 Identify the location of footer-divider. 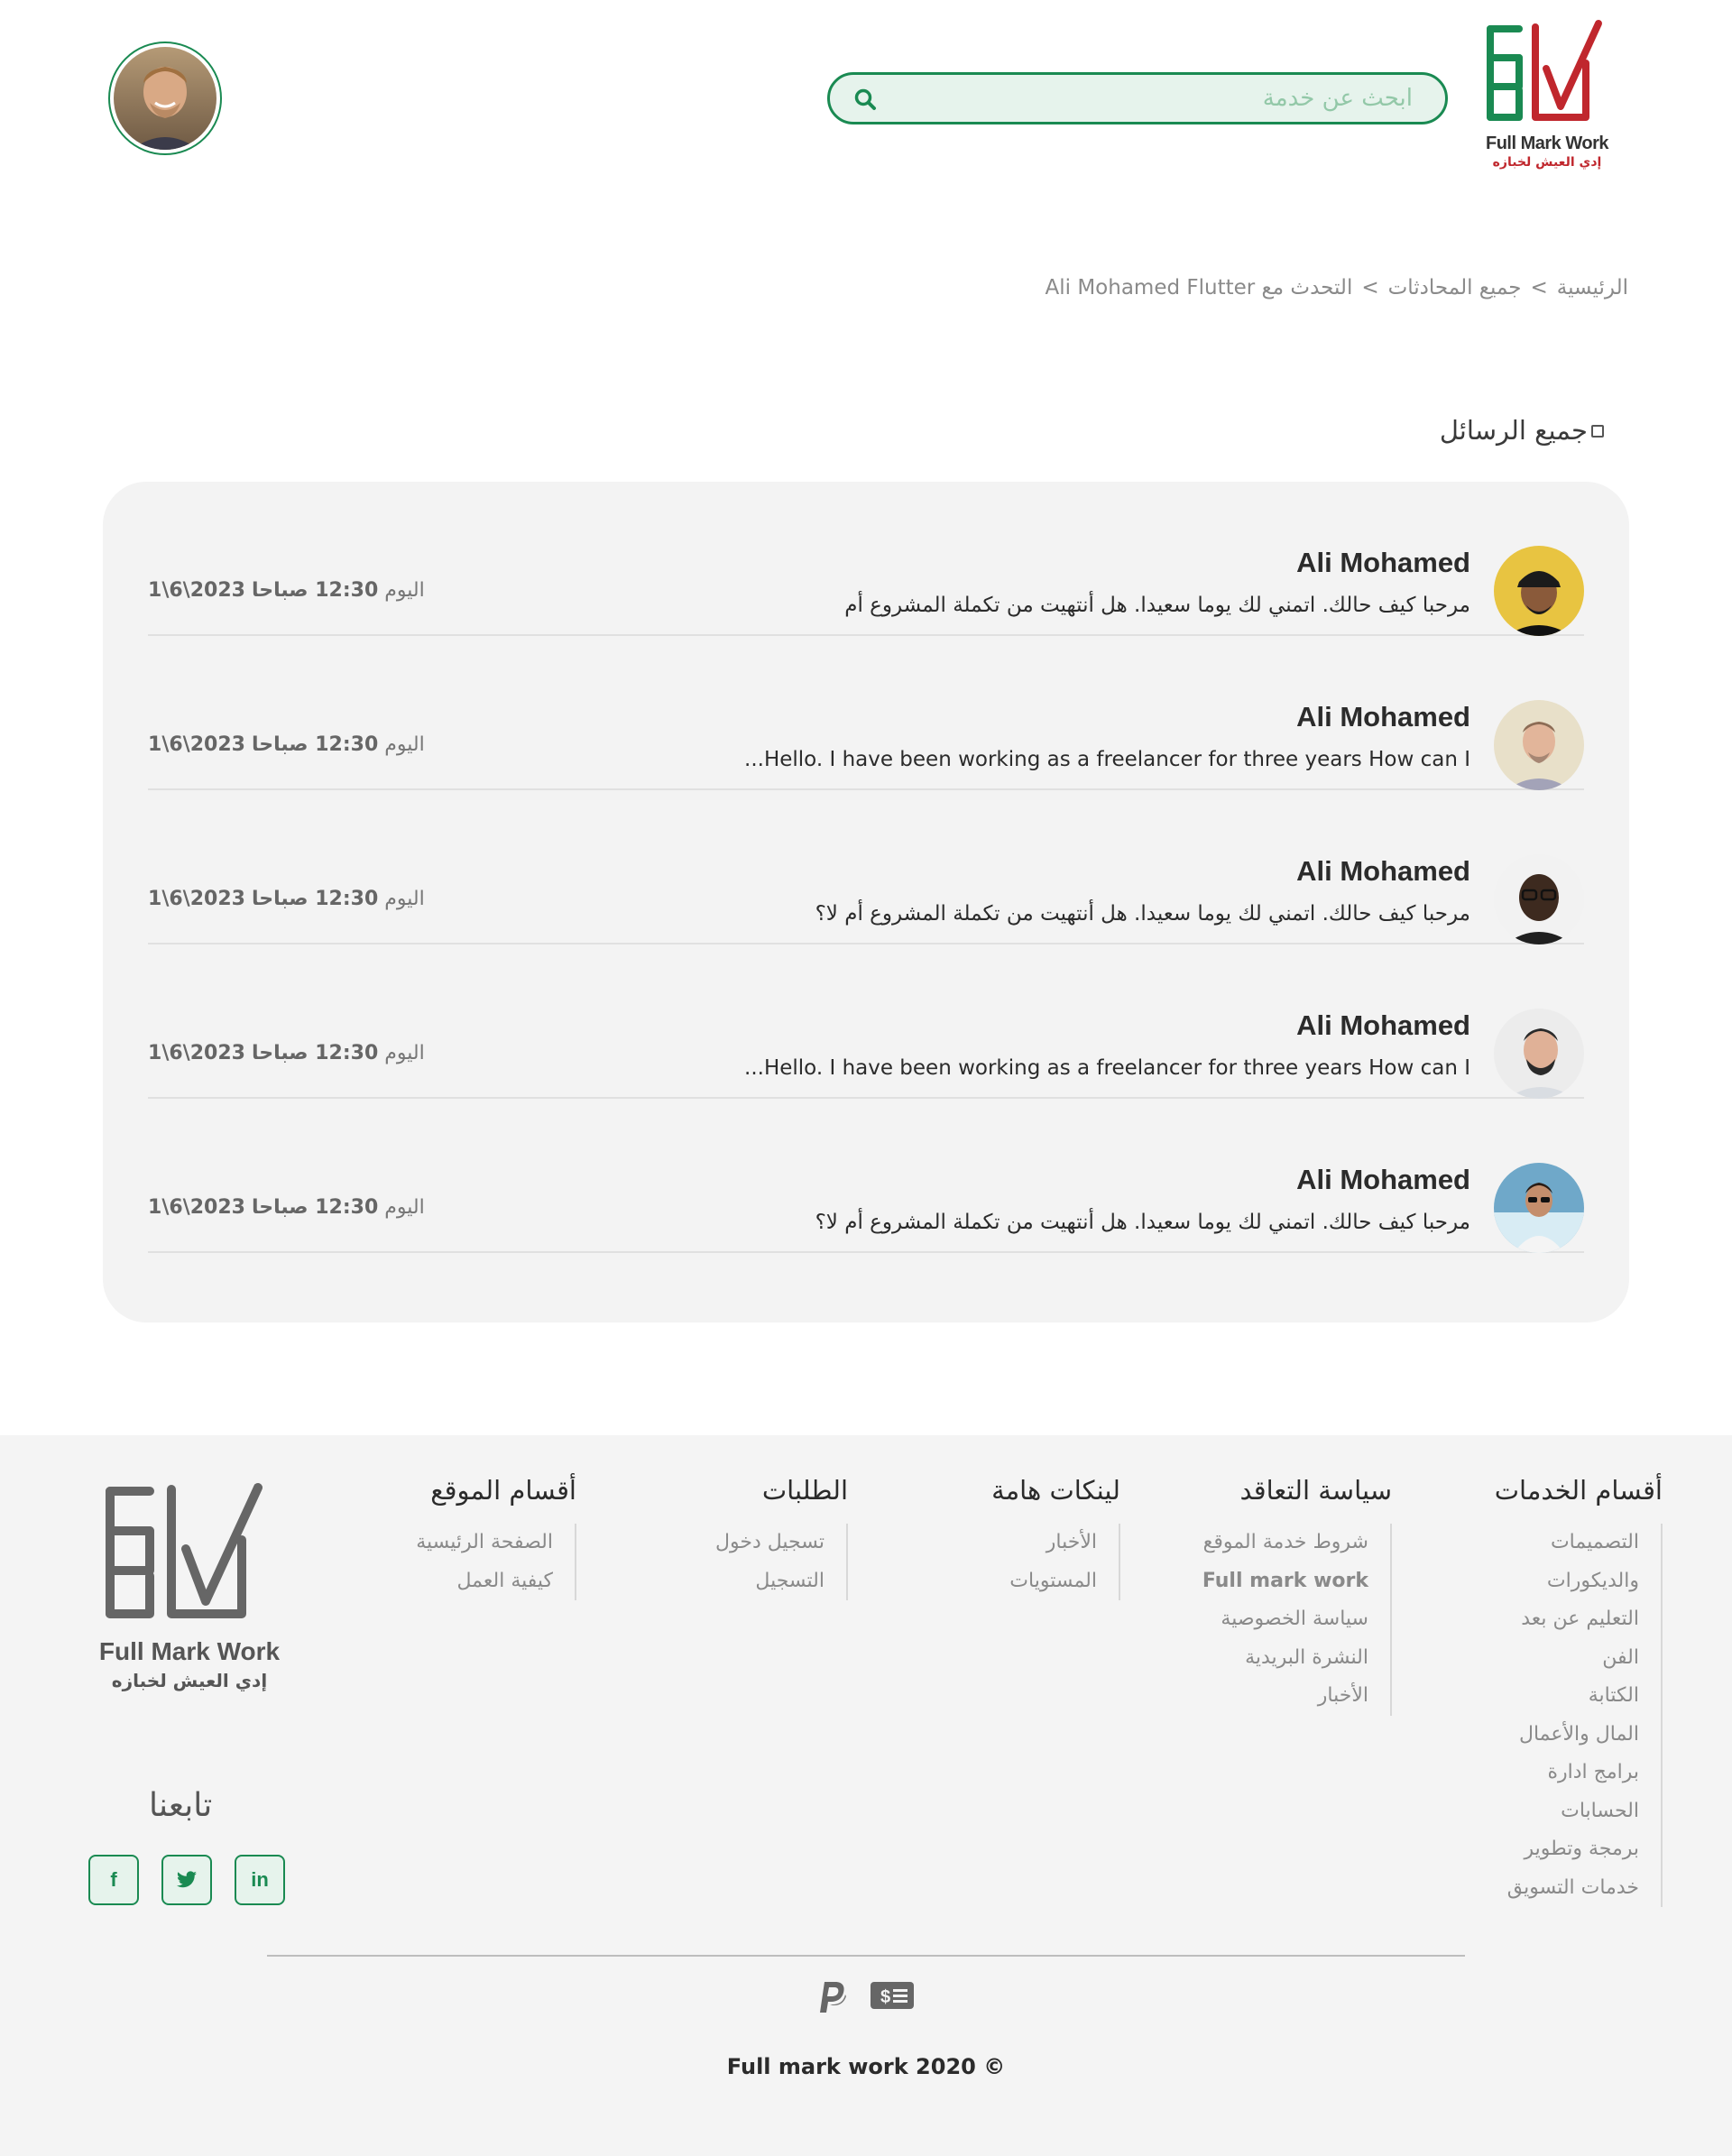
(866, 1956).